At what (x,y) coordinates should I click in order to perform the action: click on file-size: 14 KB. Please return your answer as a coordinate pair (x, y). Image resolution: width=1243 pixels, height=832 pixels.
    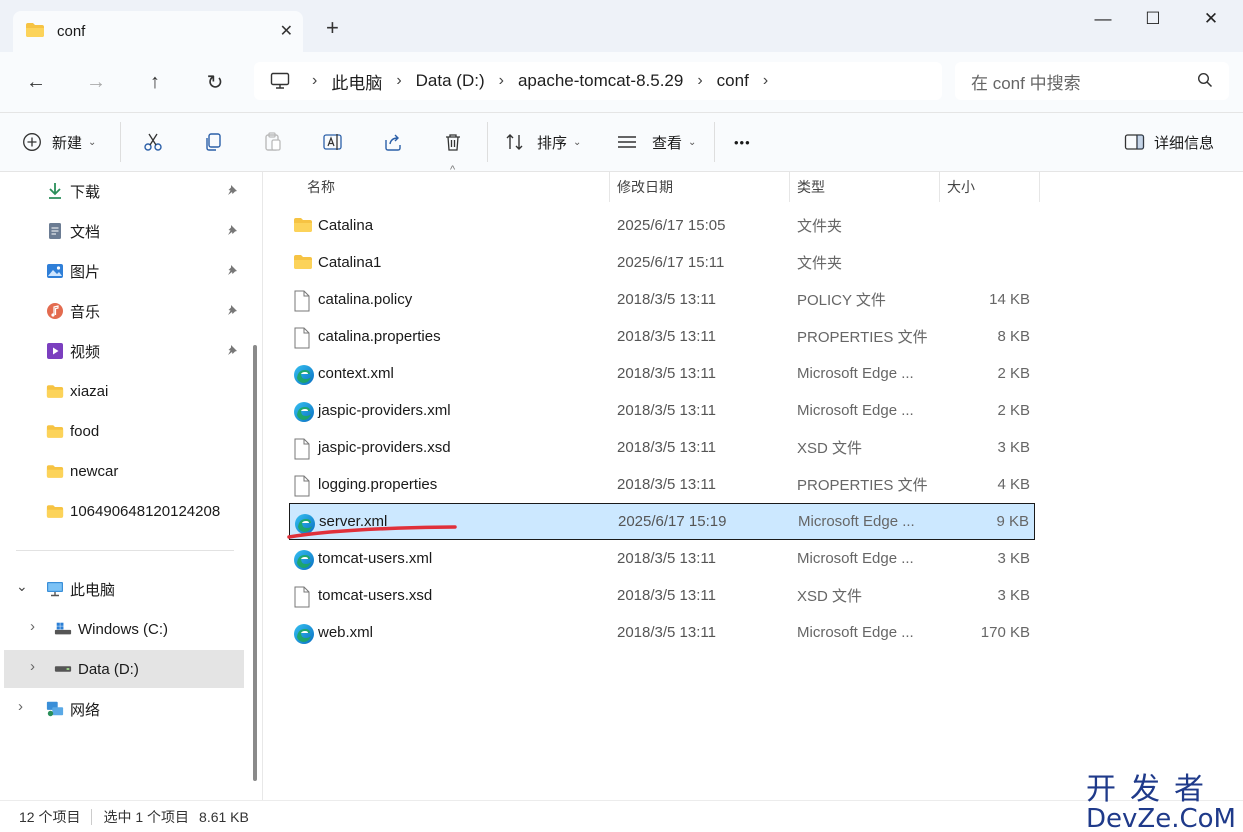
    Looking at the image, I should click on (1009, 299).